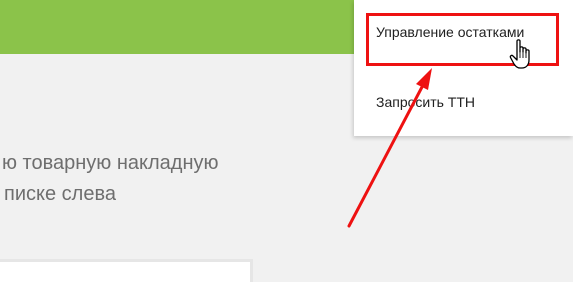  I want to click on empty-state-message-line-1: ю товарную накладную, so click(110, 163).